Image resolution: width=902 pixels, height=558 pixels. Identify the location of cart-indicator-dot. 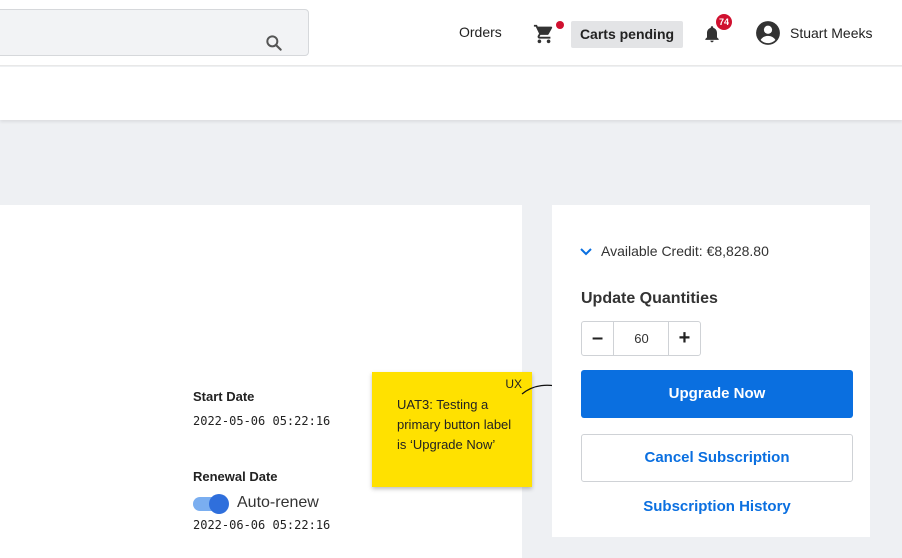
(560, 25).